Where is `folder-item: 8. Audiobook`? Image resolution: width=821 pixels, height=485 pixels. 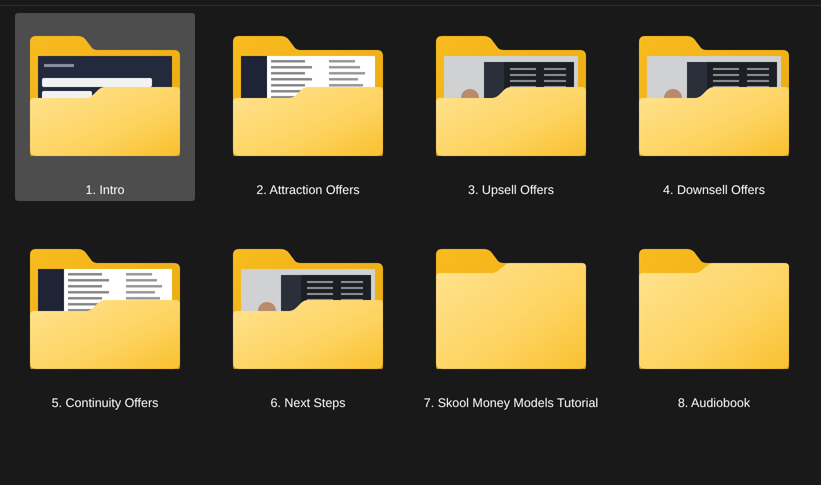 folder-item: 8. Audiobook is located at coordinates (714, 320).